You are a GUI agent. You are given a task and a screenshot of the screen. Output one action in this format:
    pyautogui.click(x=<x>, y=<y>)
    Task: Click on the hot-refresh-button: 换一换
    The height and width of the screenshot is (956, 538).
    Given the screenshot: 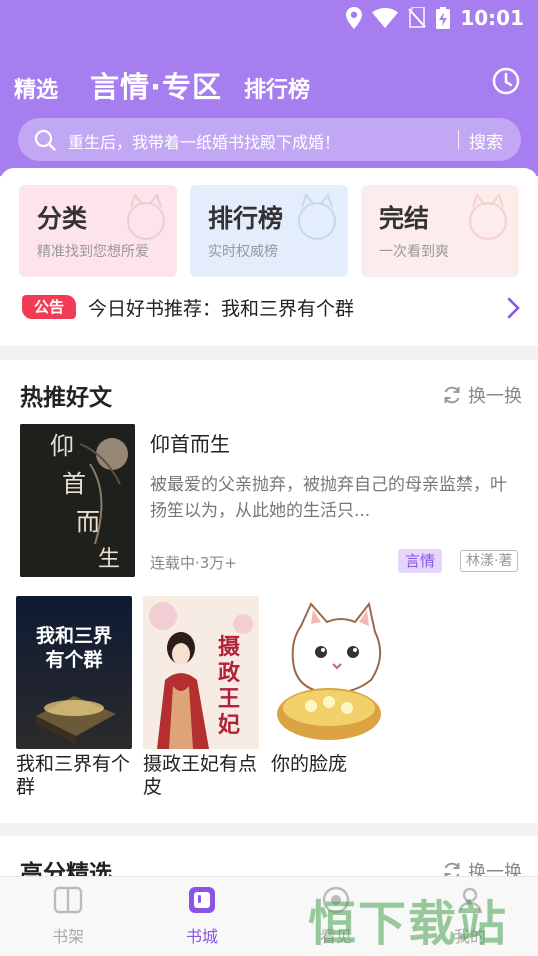 What is the action you would take?
    pyautogui.click(x=482, y=395)
    